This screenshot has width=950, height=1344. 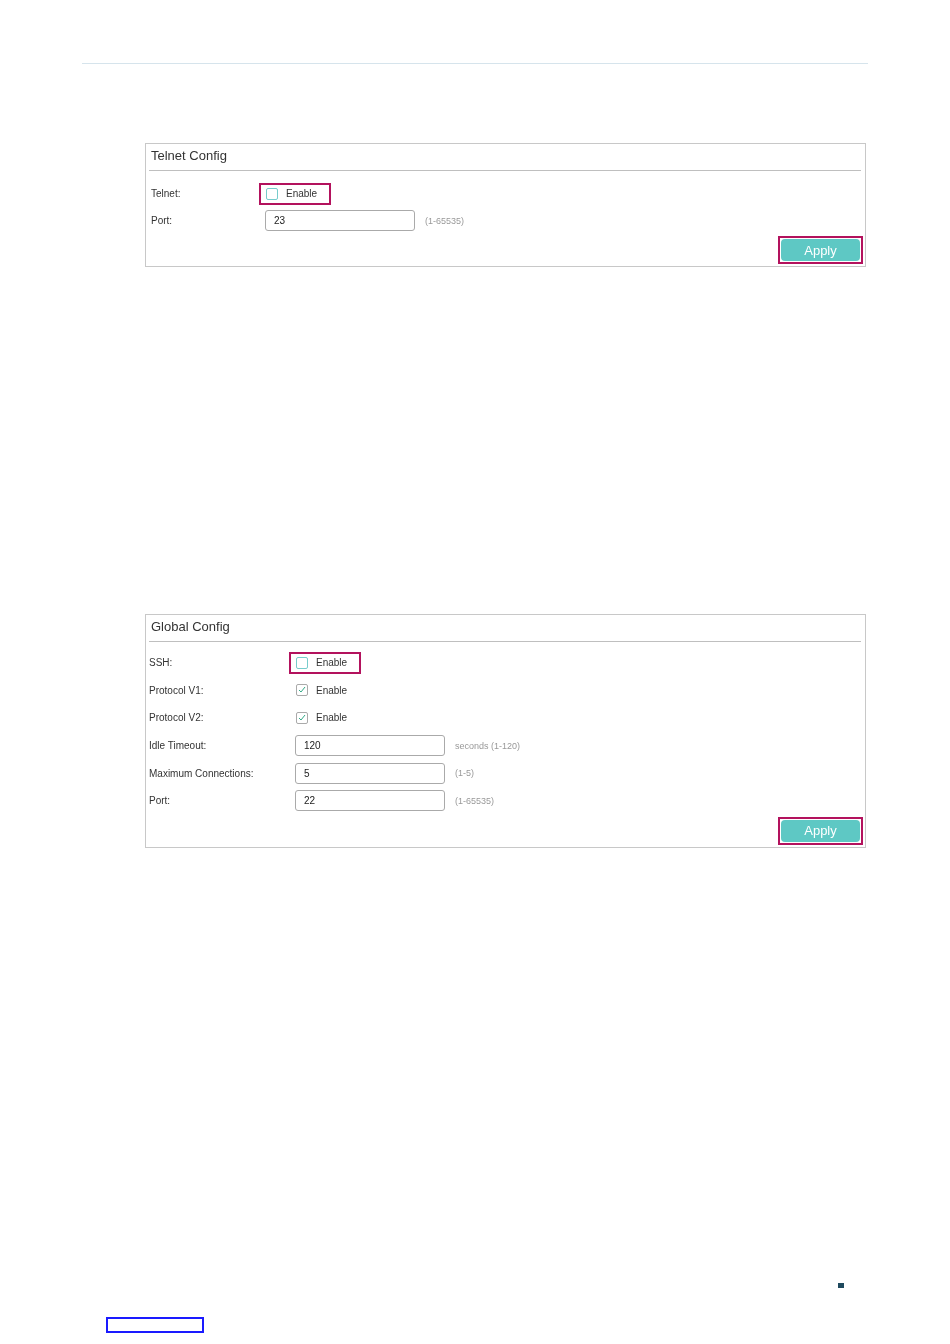 What do you see at coordinates (161, 663) in the screenshot?
I see `field-label: SSH:` at bounding box center [161, 663].